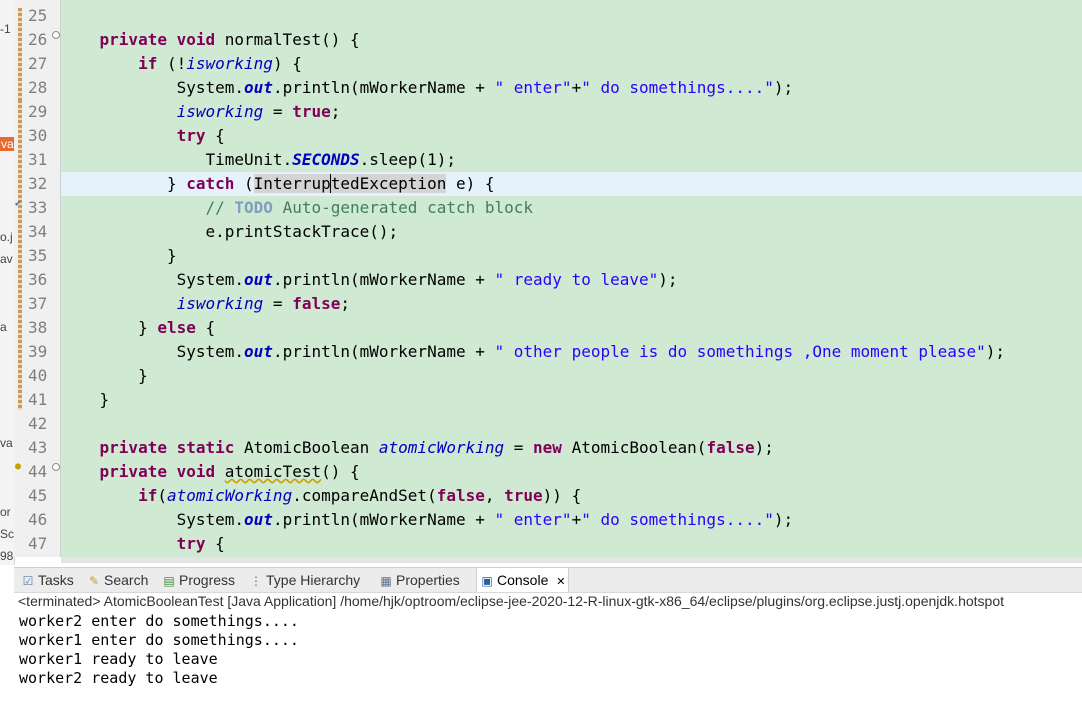 The height and width of the screenshot is (712, 1082). Describe the element at coordinates (249, 159) in the screenshot. I see `code-token: TimeUnit.` at that location.